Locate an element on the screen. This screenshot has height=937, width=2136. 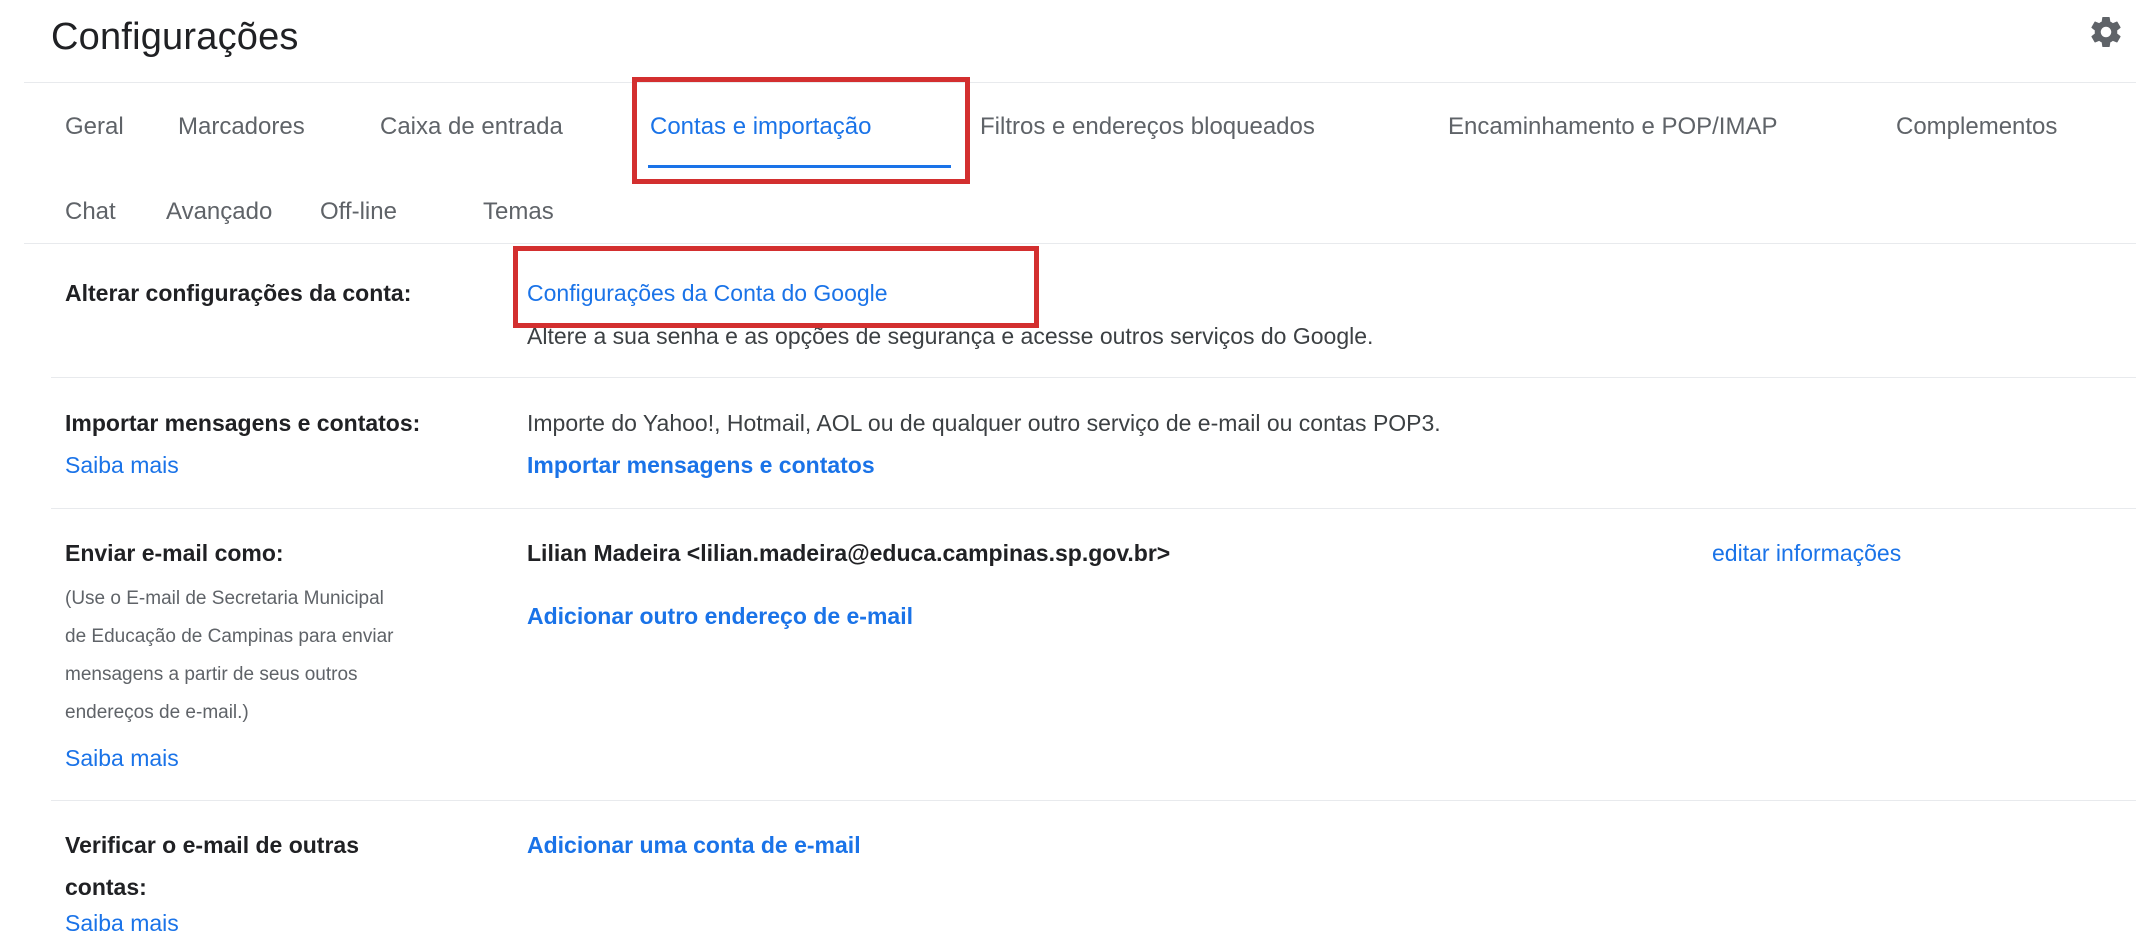
tabs-divider is located at coordinates (1080, 243).